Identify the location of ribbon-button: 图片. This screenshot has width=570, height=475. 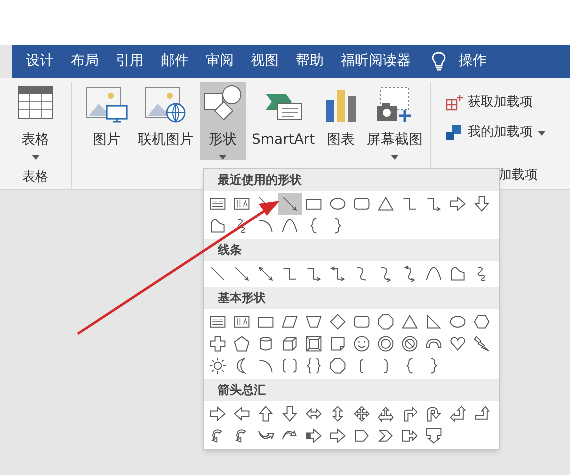
(107, 121).